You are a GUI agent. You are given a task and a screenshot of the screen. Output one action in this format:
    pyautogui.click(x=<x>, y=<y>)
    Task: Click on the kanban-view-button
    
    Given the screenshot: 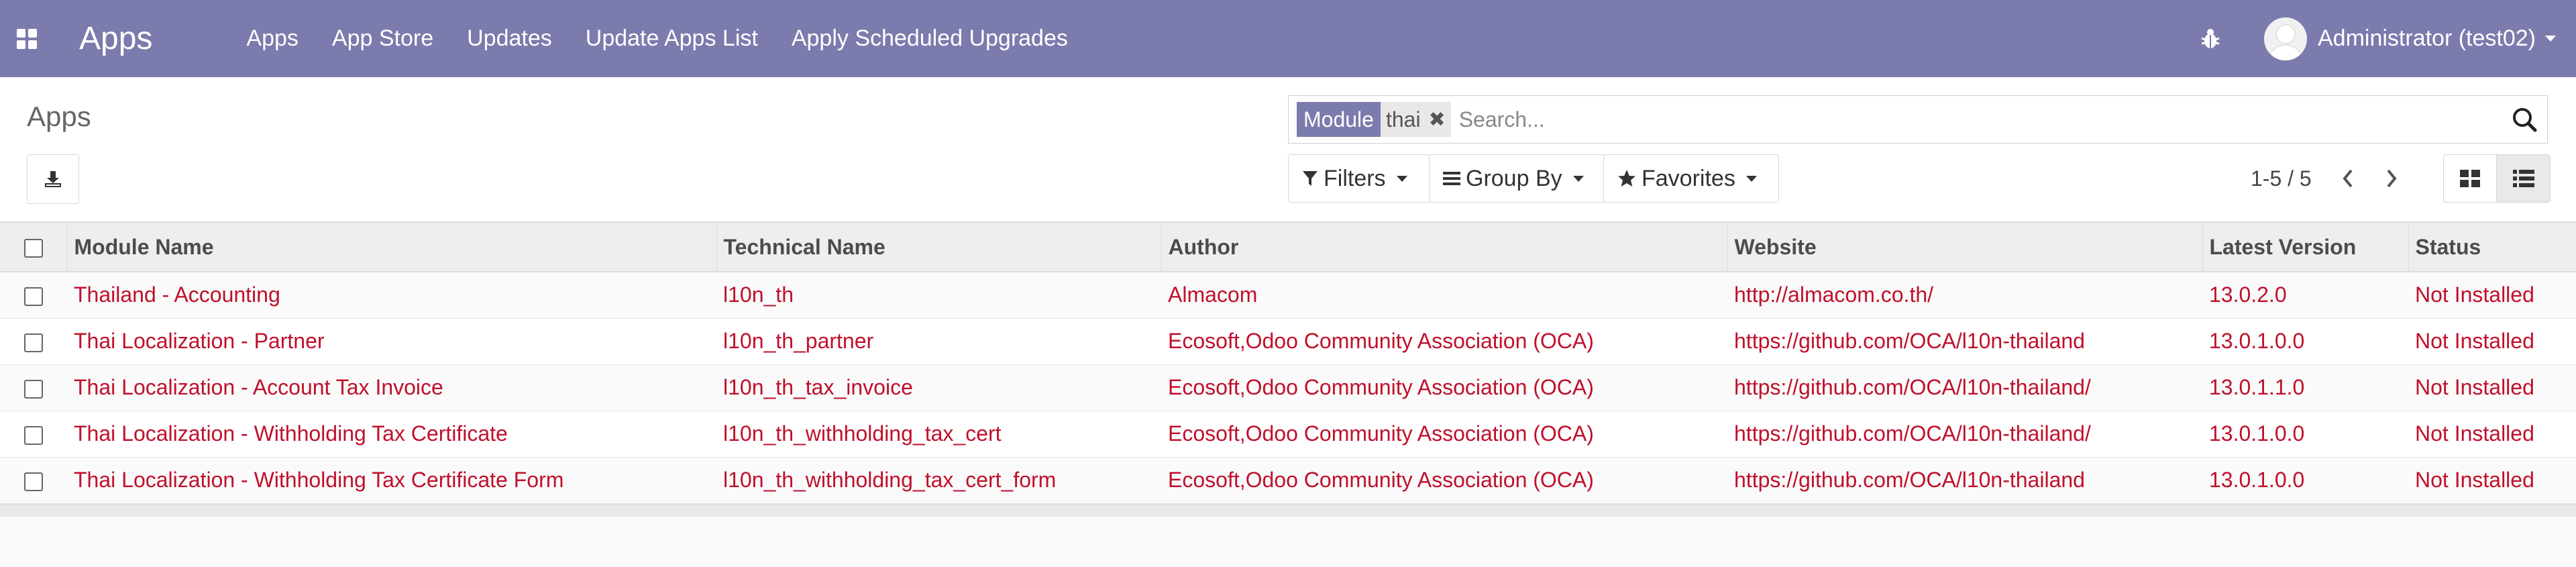 What is the action you would take?
    pyautogui.click(x=2470, y=178)
    